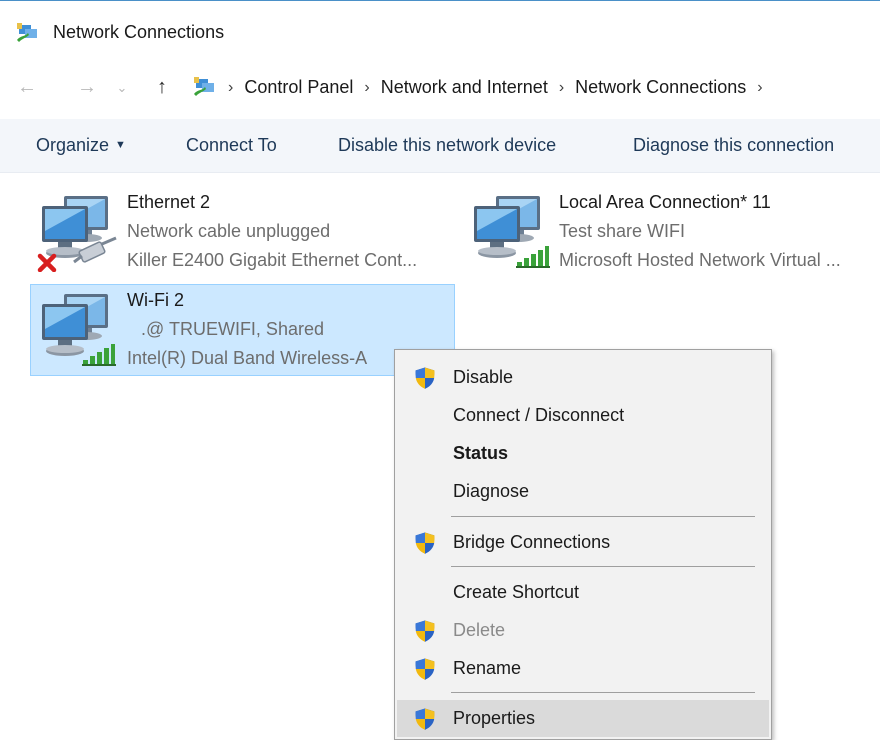  What do you see at coordinates (481, 453) in the screenshot?
I see `menu-item-label: Status` at bounding box center [481, 453].